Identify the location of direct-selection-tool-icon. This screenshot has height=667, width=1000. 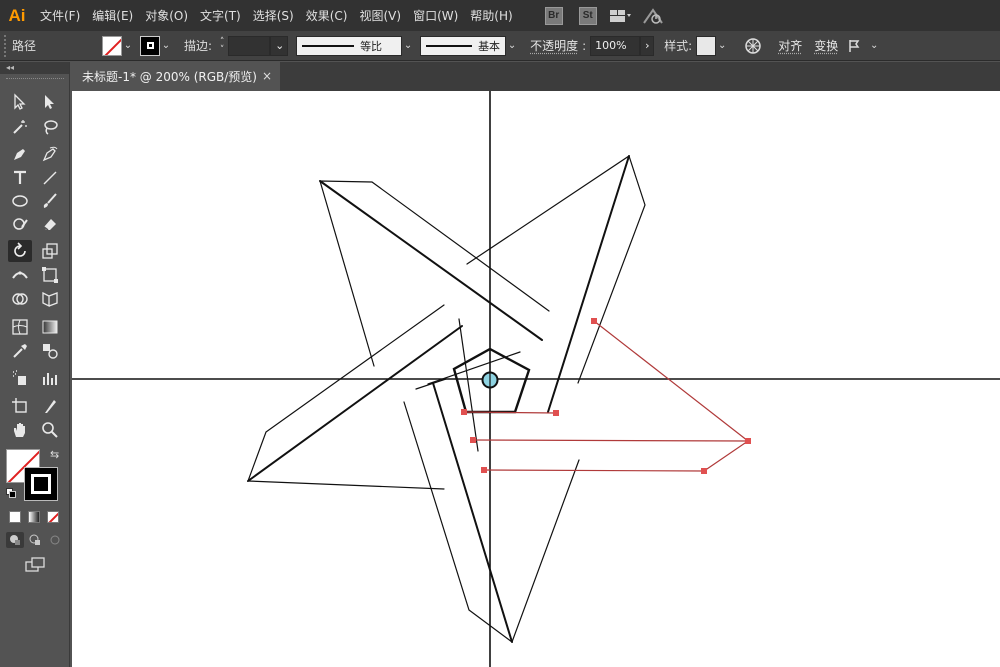
(50, 102).